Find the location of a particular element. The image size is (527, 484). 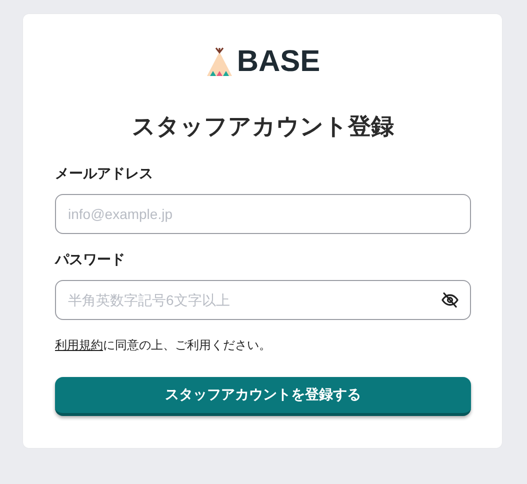

register-button: スタッフアカウントを登録する is located at coordinates (263, 396).